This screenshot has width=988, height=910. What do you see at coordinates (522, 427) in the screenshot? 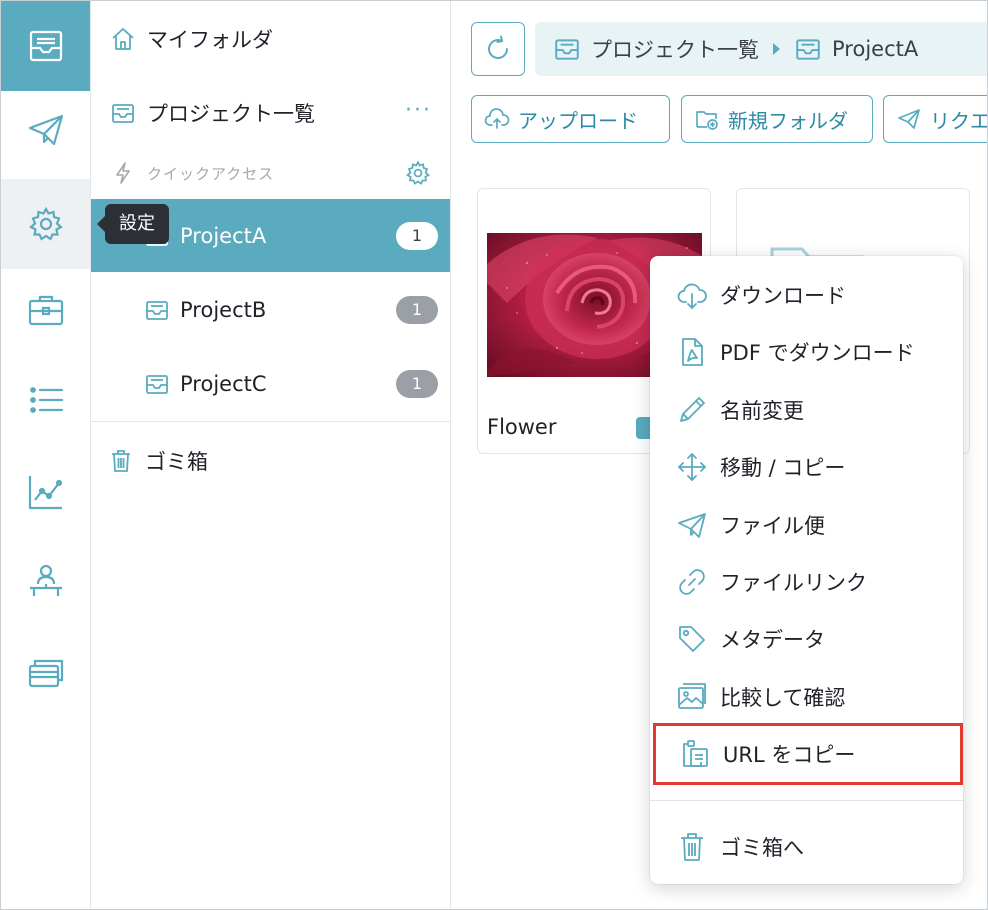
I see `file-name: Flower` at bounding box center [522, 427].